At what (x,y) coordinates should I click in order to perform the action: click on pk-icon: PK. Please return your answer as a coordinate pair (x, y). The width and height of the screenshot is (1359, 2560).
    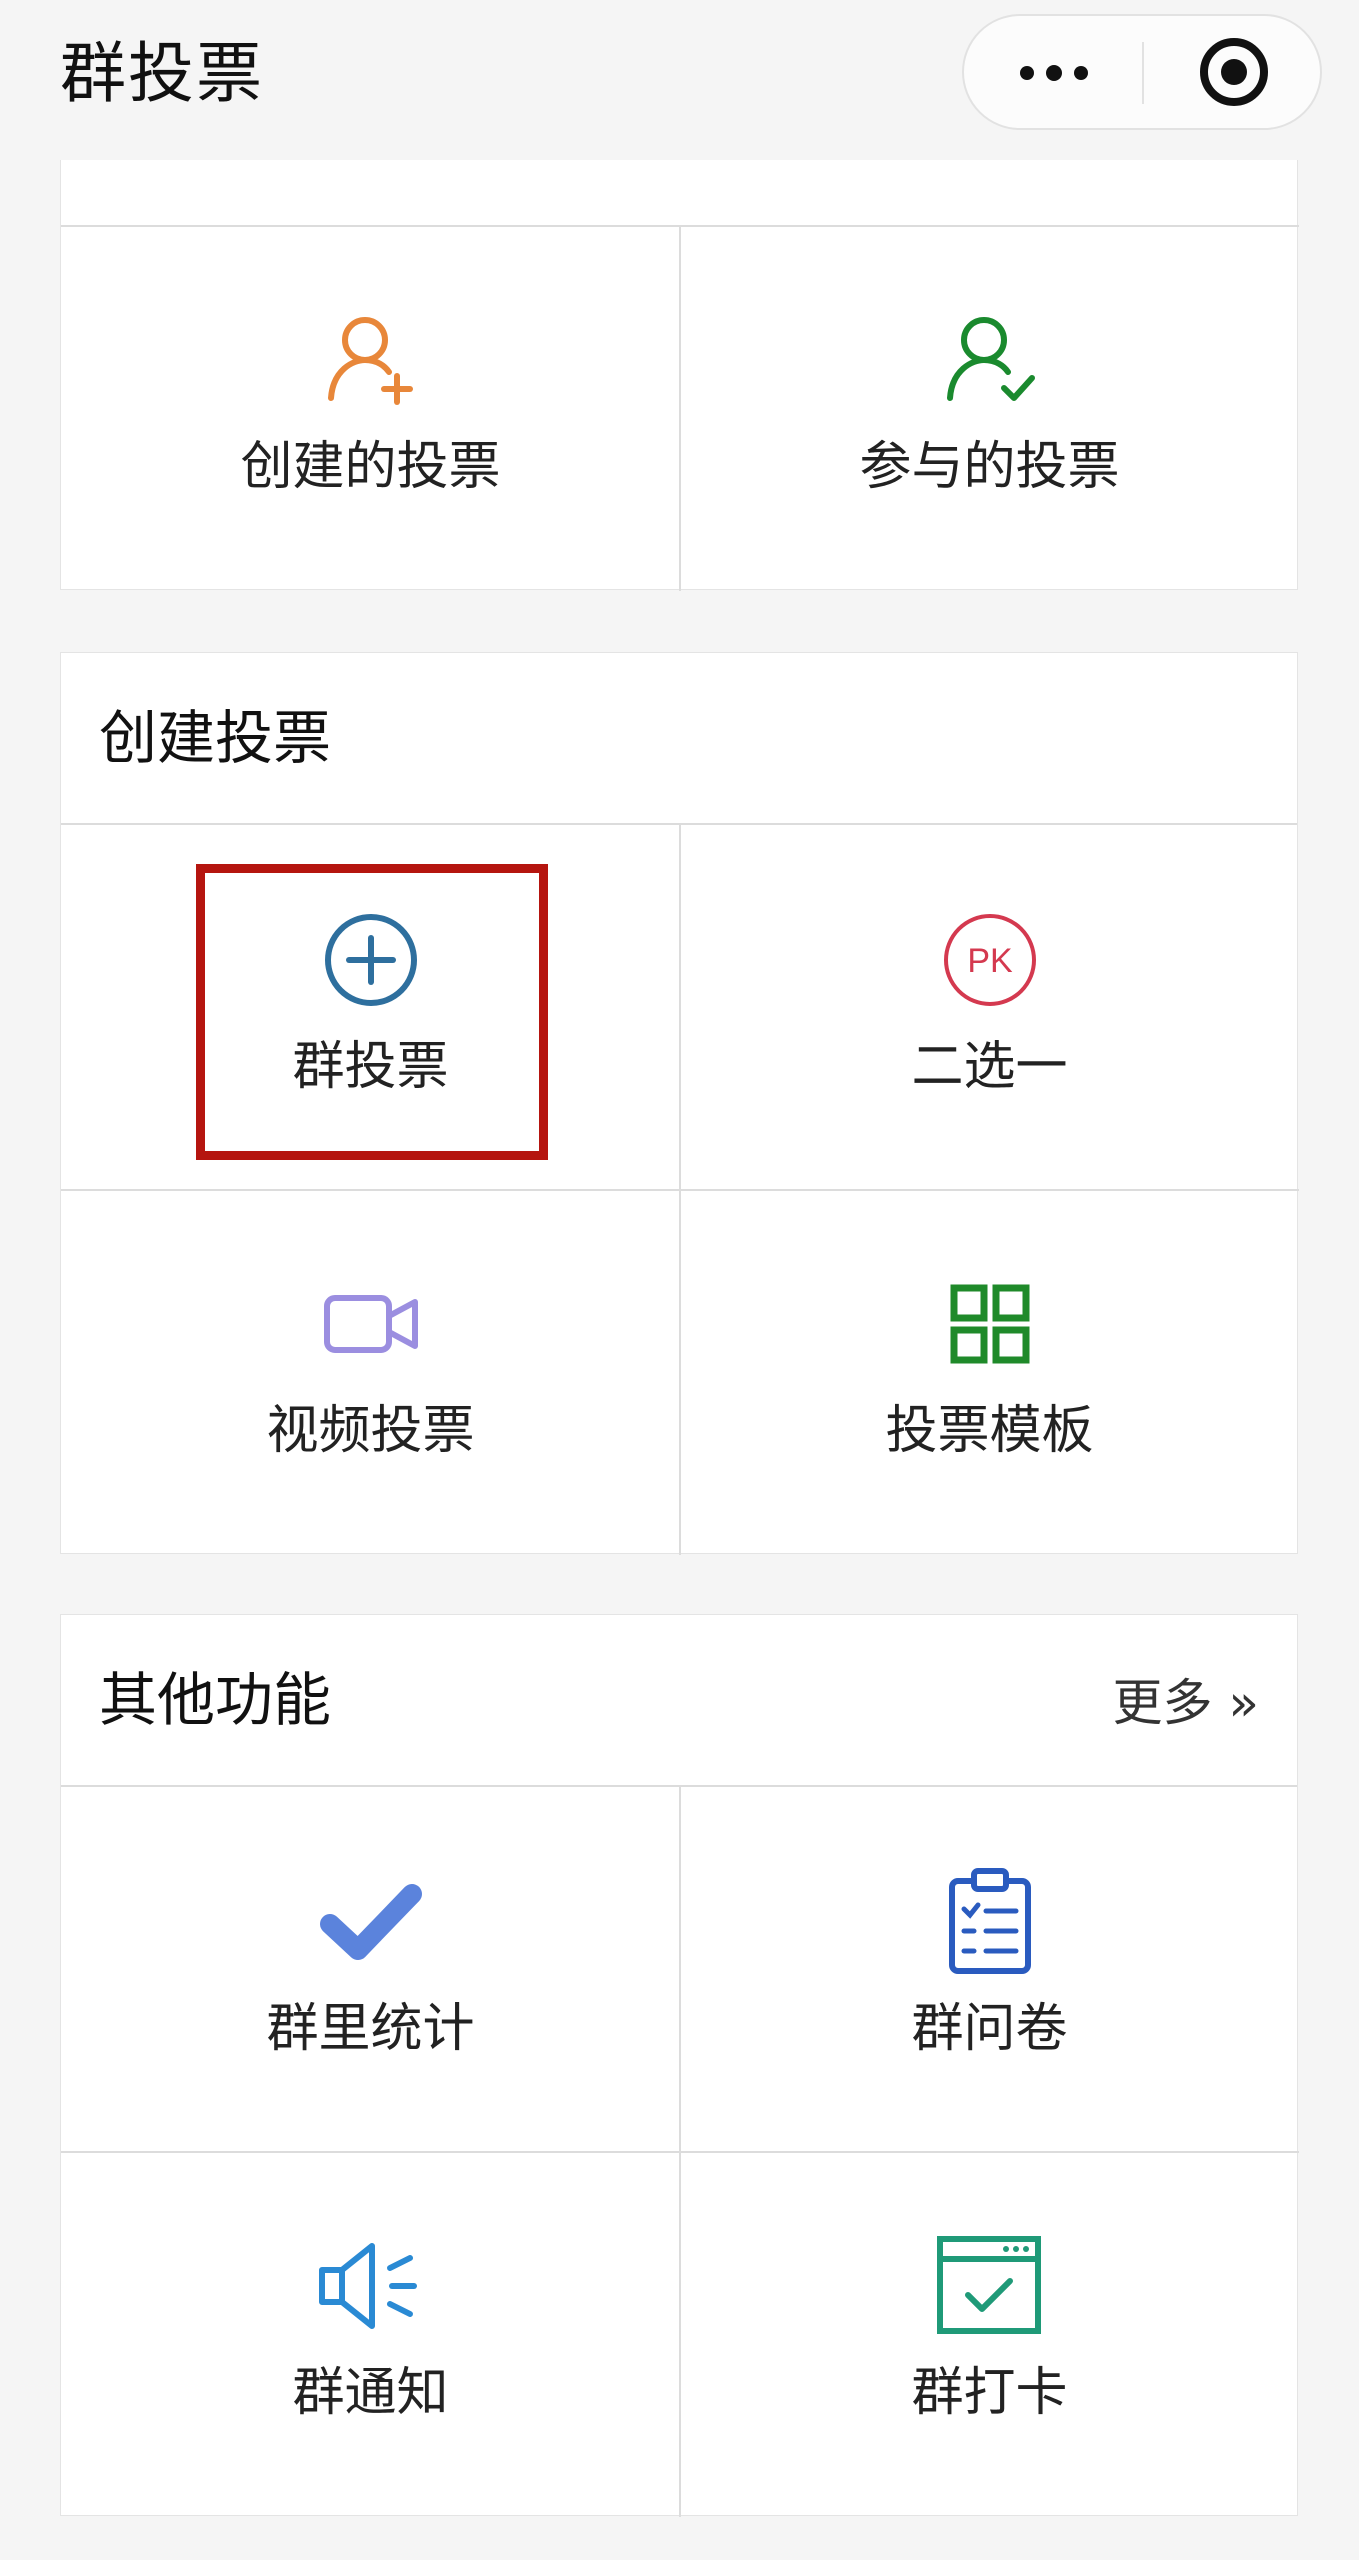
    Looking at the image, I should click on (990, 960).